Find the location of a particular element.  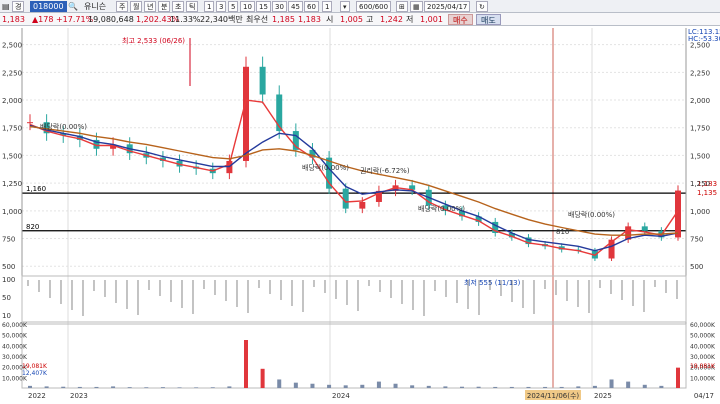

buy-button: 매수 is located at coordinates (460, 19).